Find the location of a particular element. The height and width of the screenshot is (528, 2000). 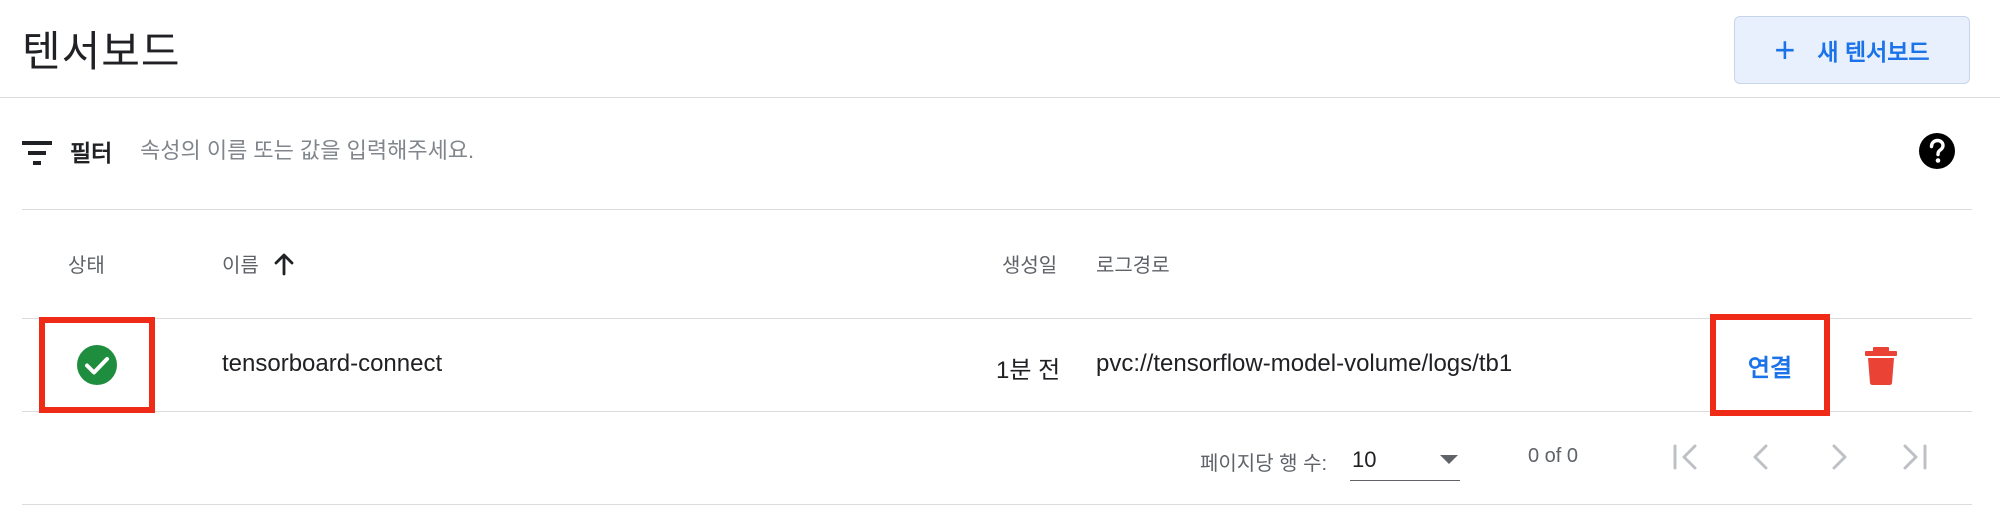

tensorboard-name: tensorboard-connect is located at coordinates (332, 363).